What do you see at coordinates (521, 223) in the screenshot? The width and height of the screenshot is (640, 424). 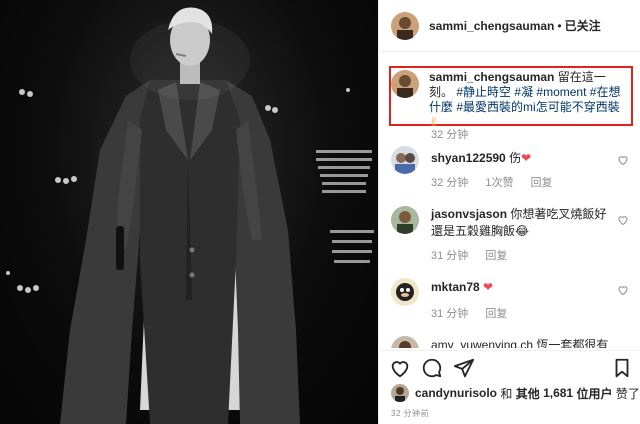 I see `comment-text: jasonvsjason 你想著吃叉燒飯好還是五穀雞胸飯😂` at bounding box center [521, 223].